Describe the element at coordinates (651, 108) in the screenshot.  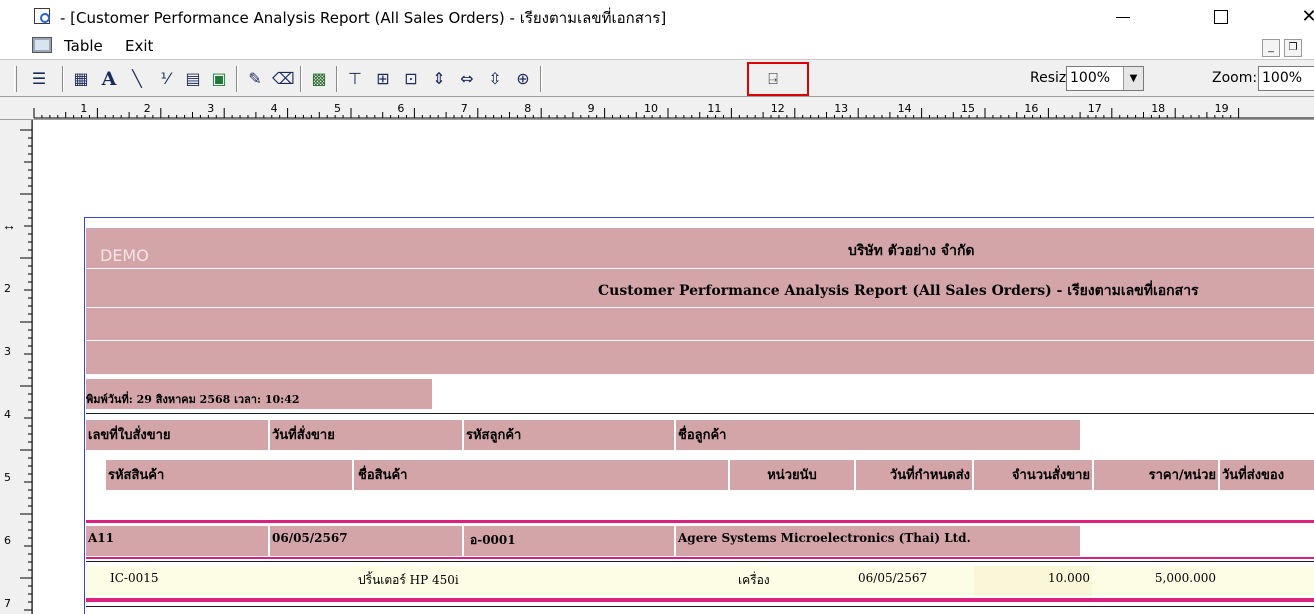
I see `ruler-number: 10` at that location.